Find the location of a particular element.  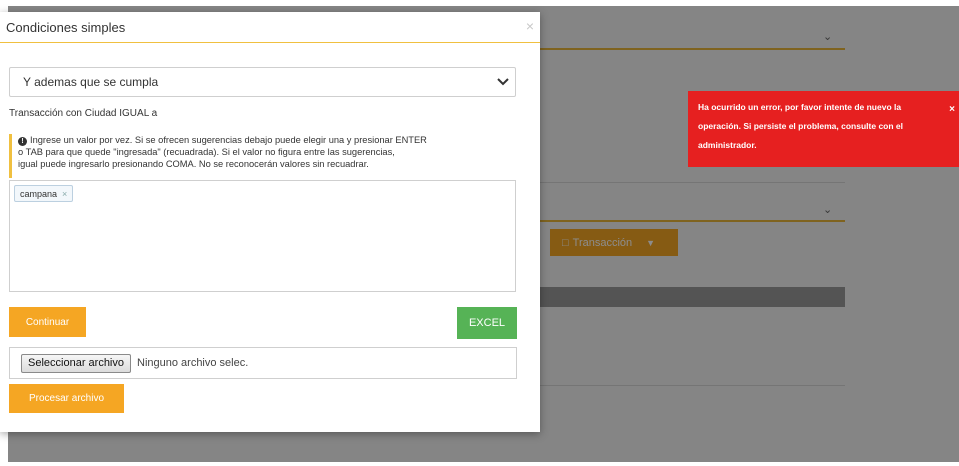

condition-label: Transacción con Ciudad IGUAL a is located at coordinates (83, 113).